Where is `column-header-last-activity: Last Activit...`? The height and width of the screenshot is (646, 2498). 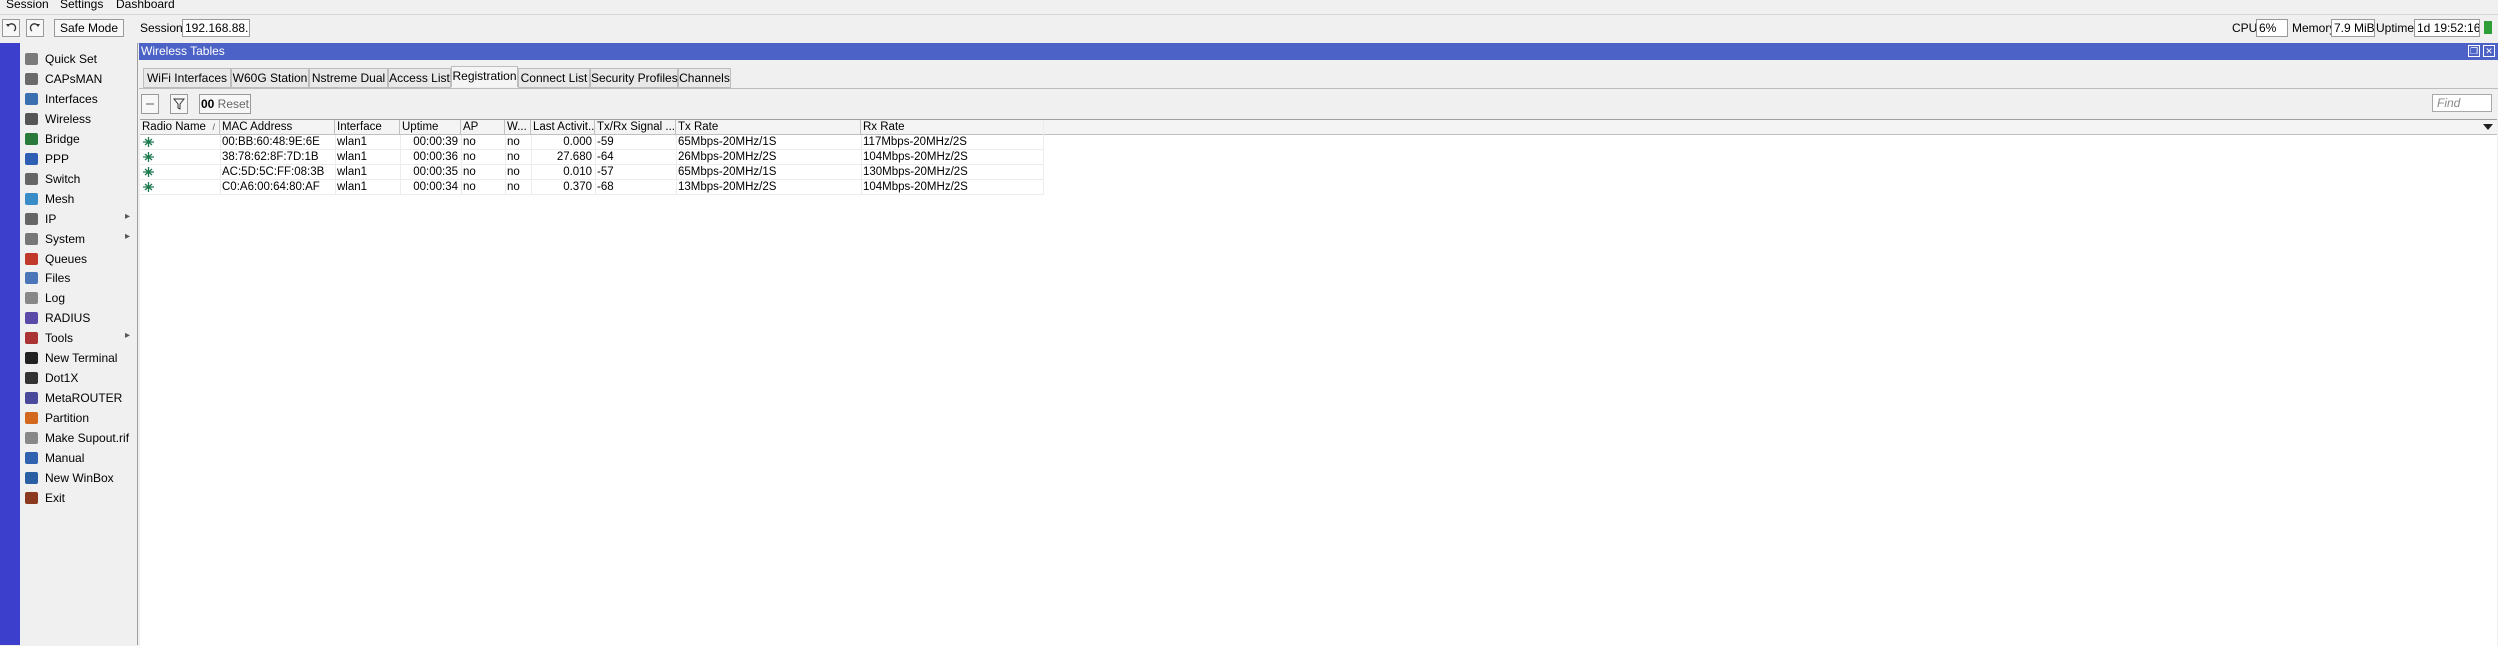
column-header-last-activity: Last Activit... is located at coordinates (563, 127).